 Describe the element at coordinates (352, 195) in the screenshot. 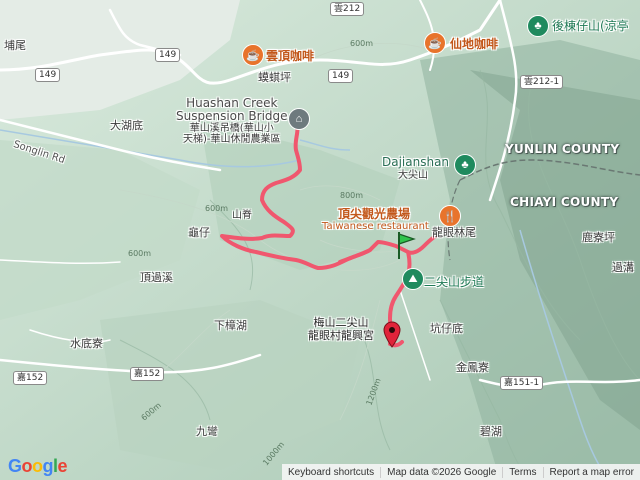

I see `contour-label: 800m` at that location.